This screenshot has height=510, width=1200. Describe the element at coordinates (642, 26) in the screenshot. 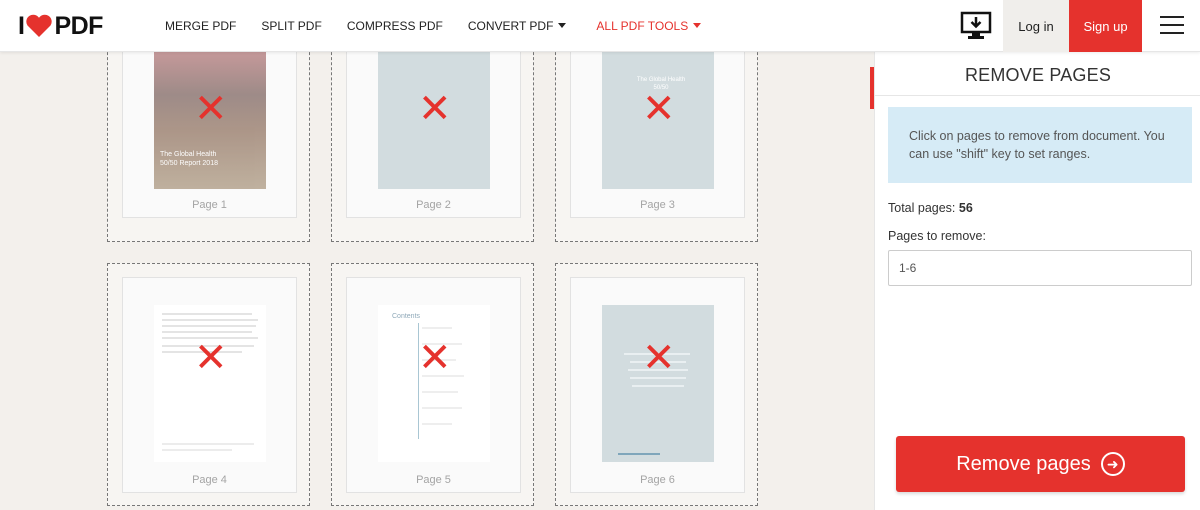

I see `nav-all-pdf-tools-label: ALL PDF TOOLS` at that location.